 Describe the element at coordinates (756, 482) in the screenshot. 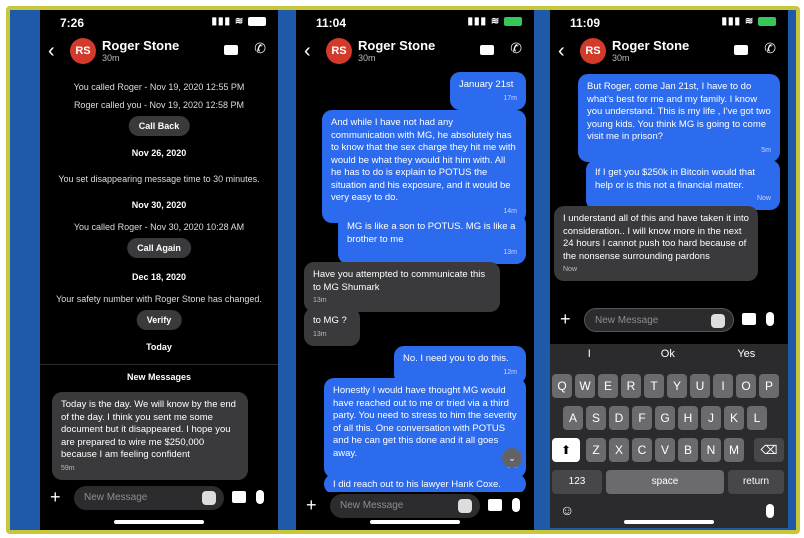

I see `return-key: return` at that location.